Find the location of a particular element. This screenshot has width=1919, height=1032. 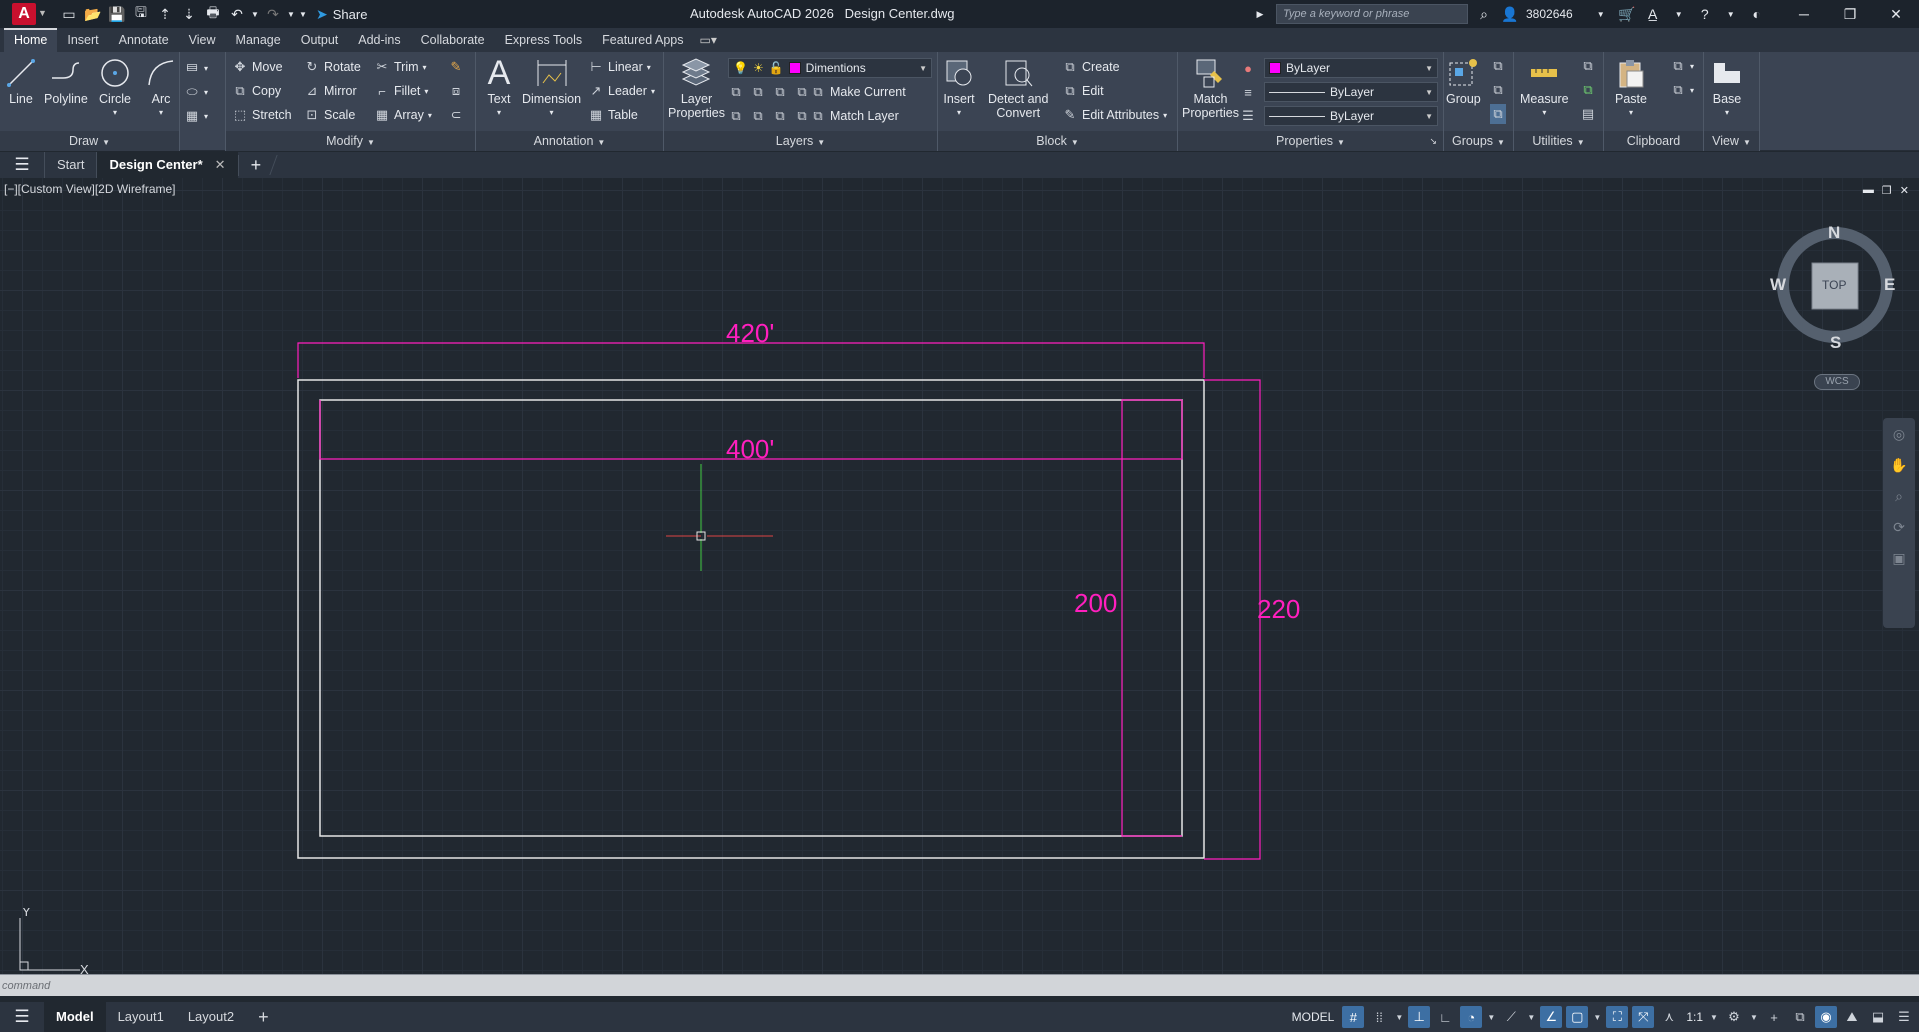

draw-panel-title: Draw ▼ is located at coordinates (89, 141).